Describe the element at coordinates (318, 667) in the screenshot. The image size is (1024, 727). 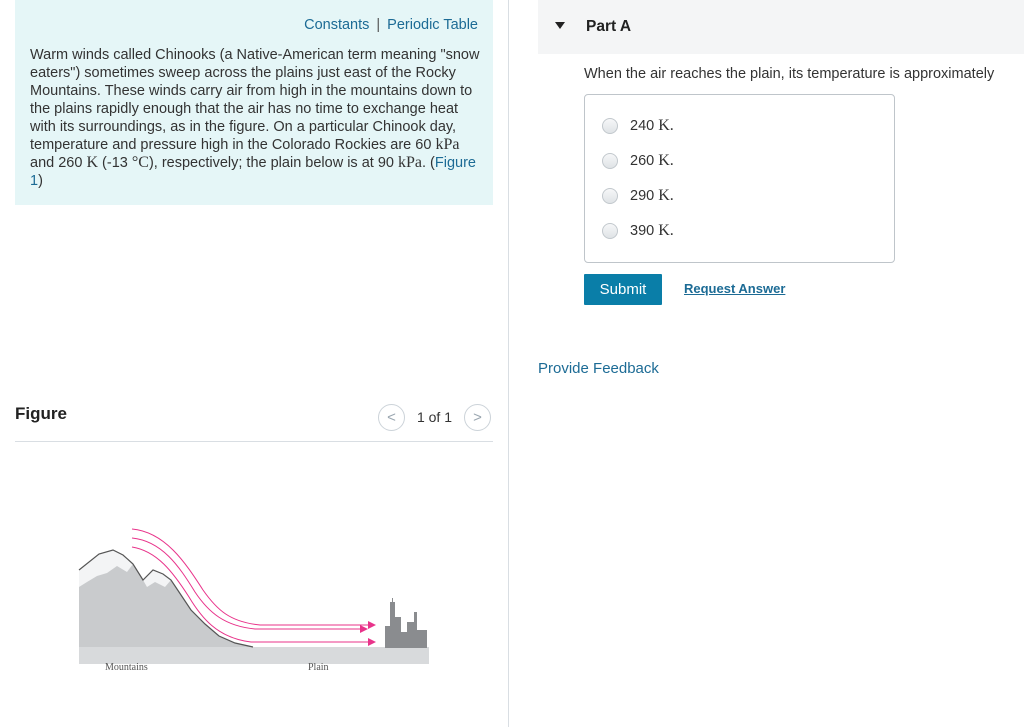
I see `caption-plain: Plain` at that location.